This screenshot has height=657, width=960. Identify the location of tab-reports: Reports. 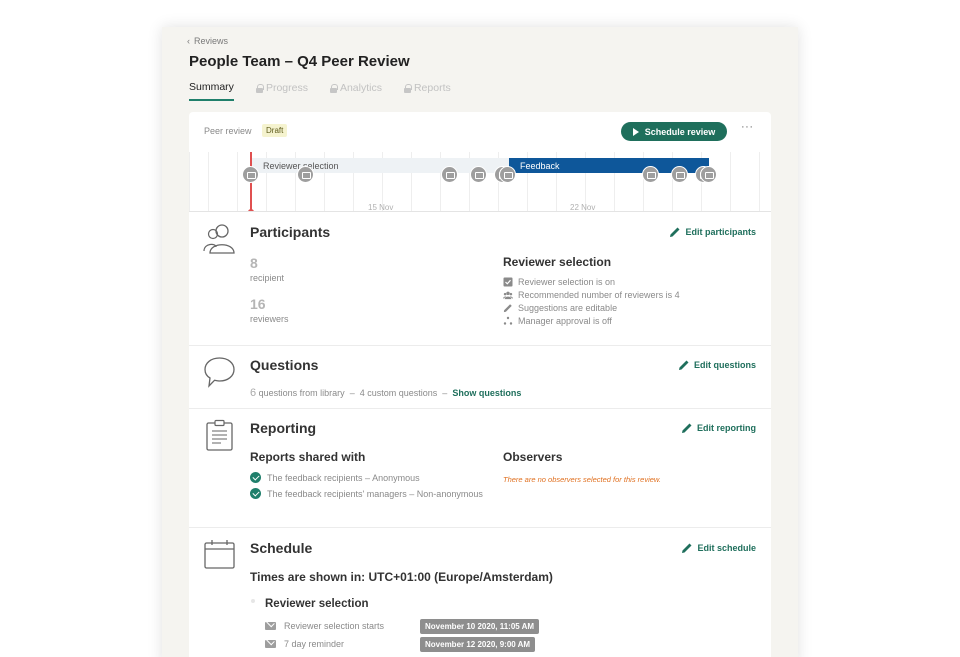
(427, 91).